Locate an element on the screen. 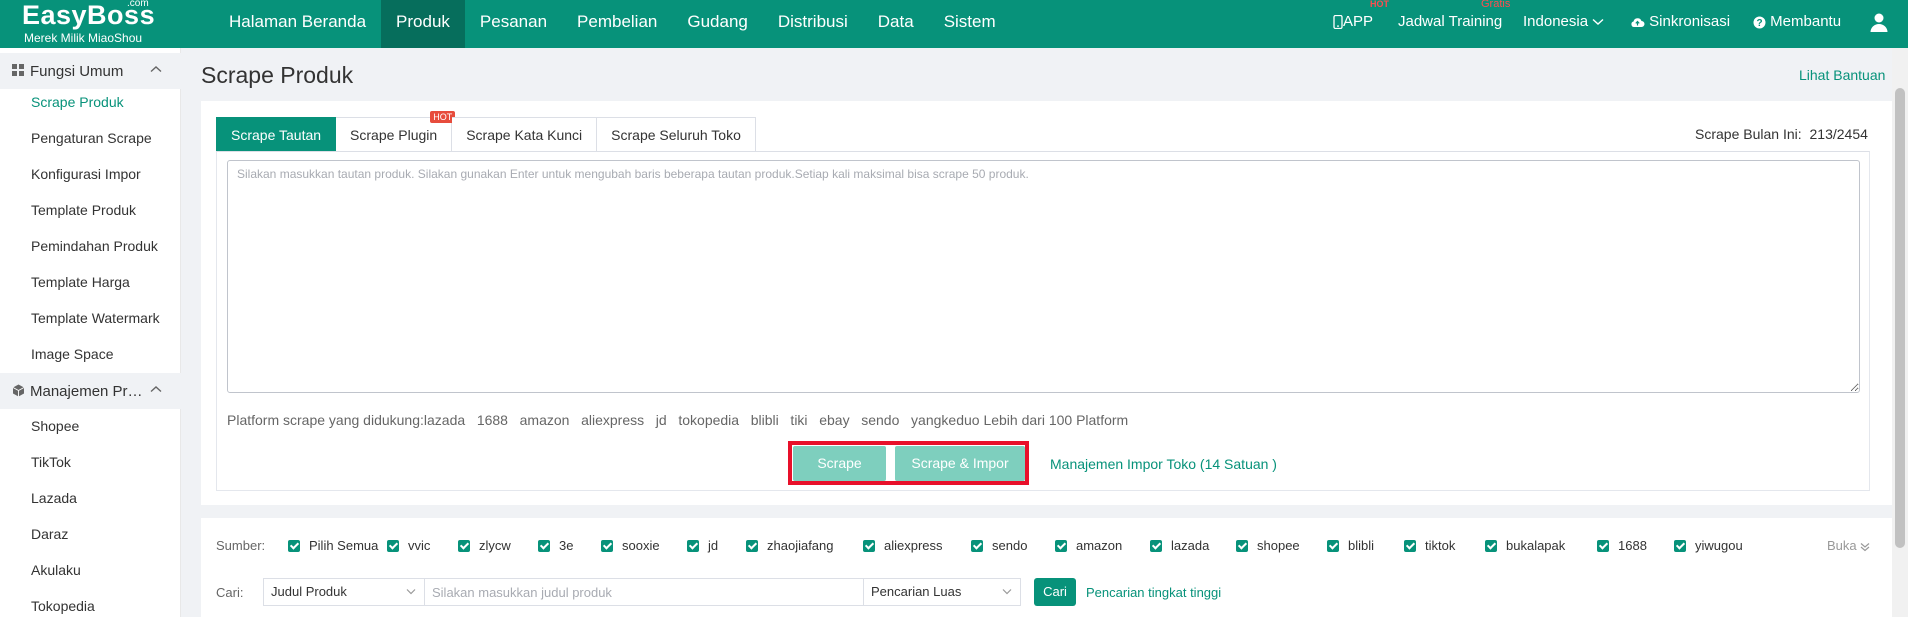  store-import-management-link: Manajemen Impor Toko (14 Satuan ) is located at coordinates (1163, 464).